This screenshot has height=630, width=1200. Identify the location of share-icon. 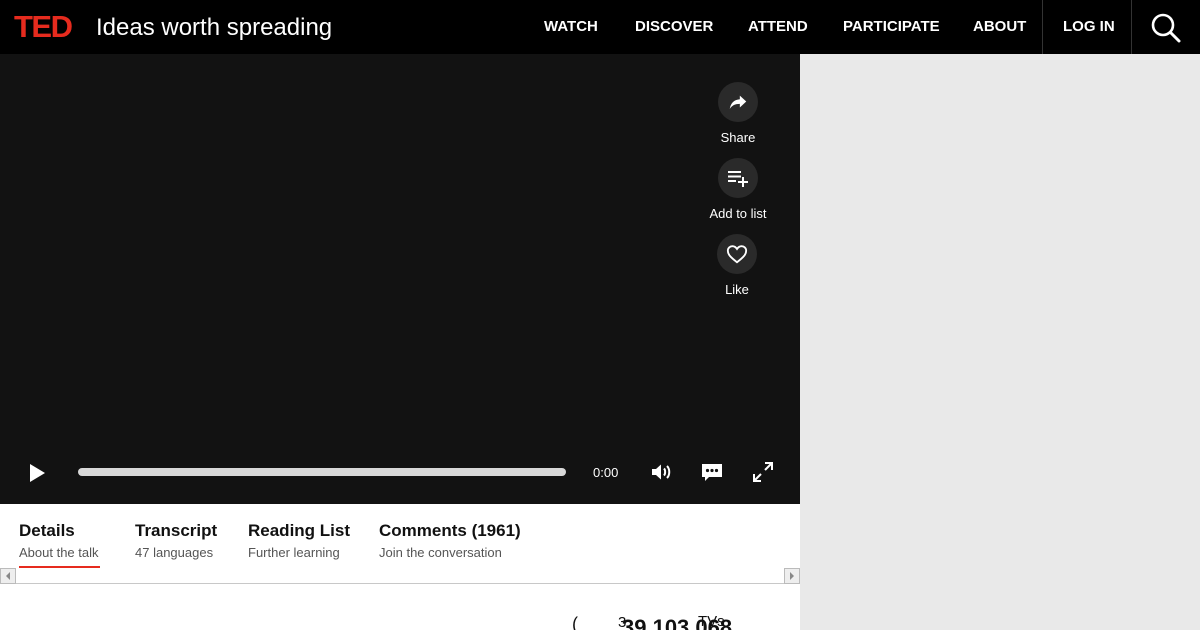
(738, 102).